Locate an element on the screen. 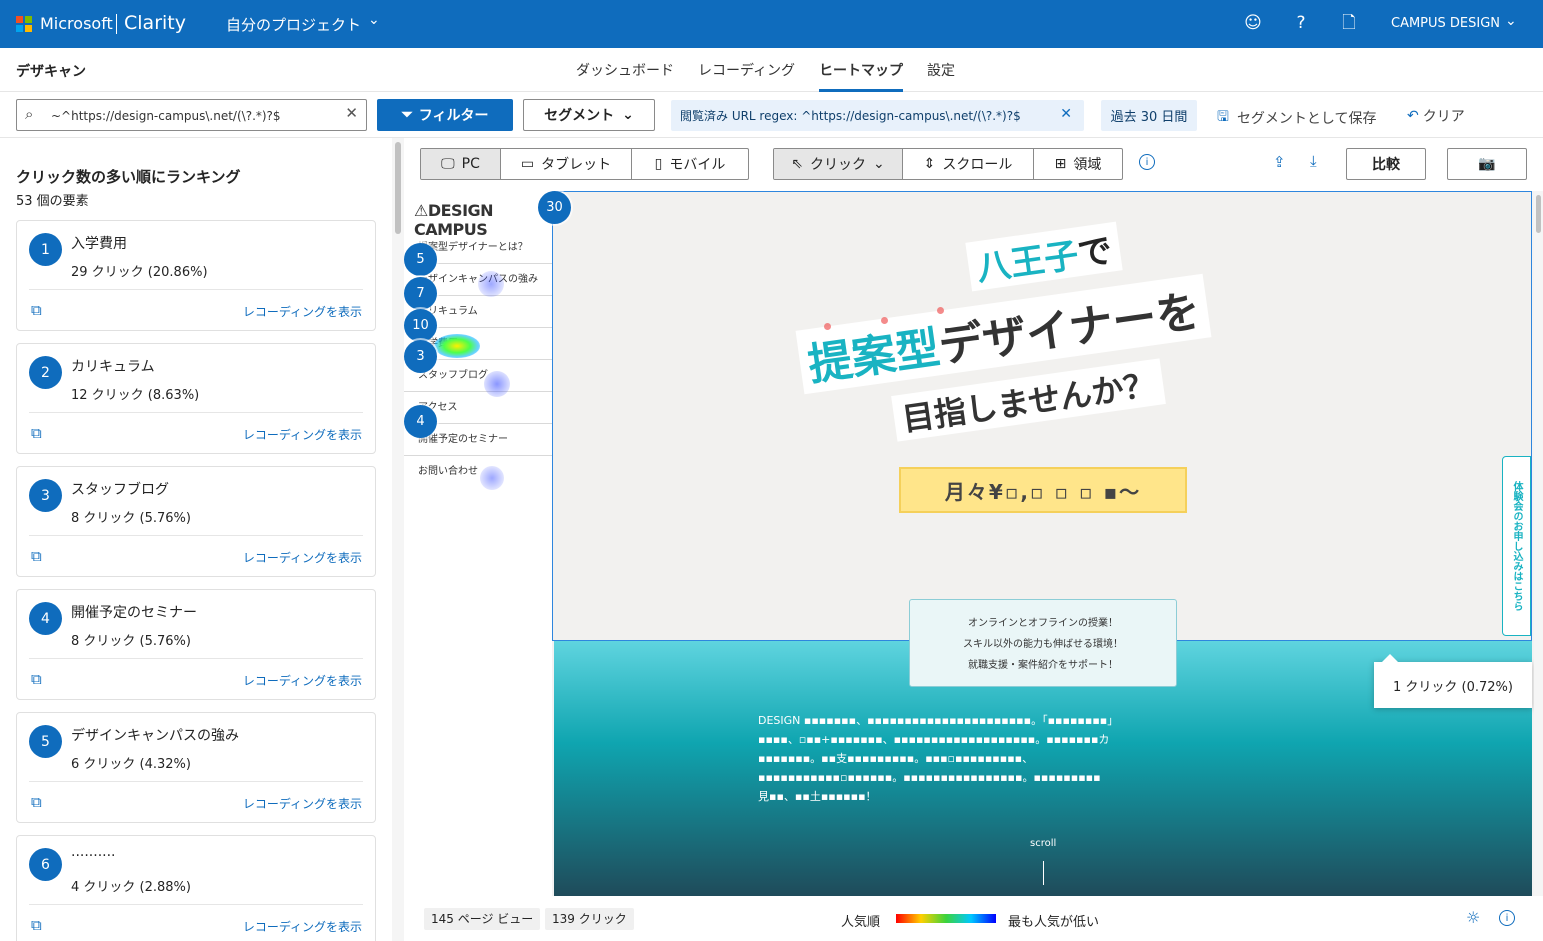 This screenshot has height=941, width=1543. device-tablet-button: ▭ タブレット is located at coordinates (566, 164).